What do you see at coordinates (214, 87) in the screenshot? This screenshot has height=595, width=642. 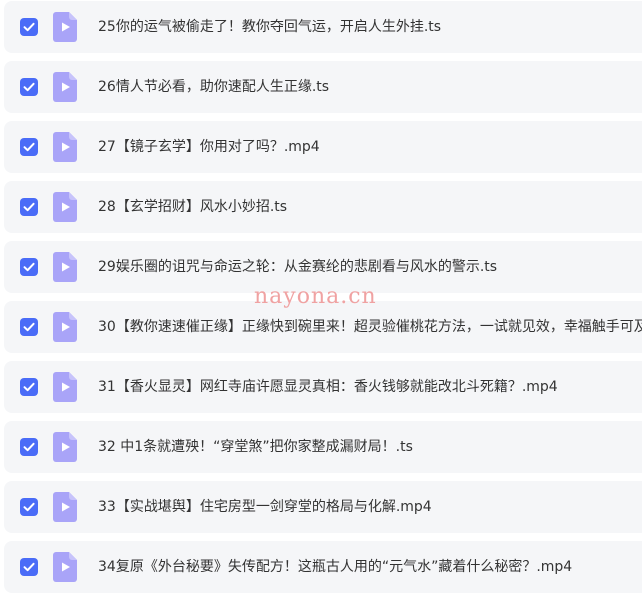 I see `file-name: 26情人节必看，助你速配人生正缘.ts` at bounding box center [214, 87].